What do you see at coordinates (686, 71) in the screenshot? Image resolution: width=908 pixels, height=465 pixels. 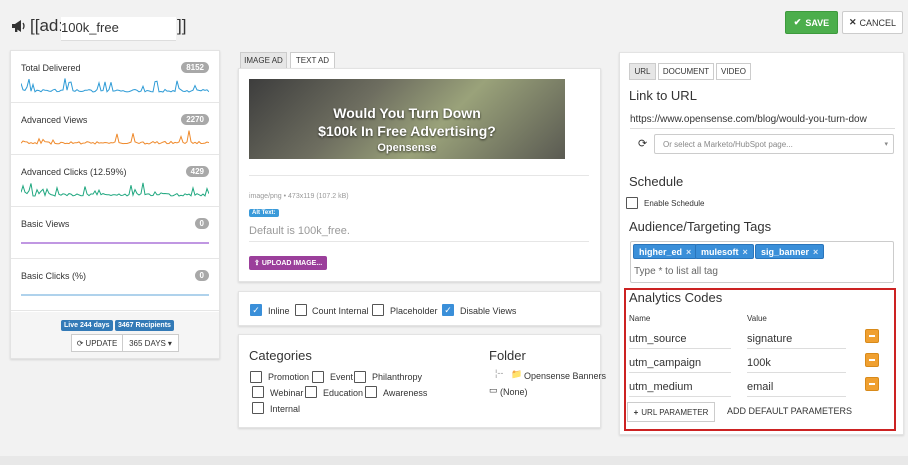 I see `tab-document: DOCUMENT` at bounding box center [686, 71].